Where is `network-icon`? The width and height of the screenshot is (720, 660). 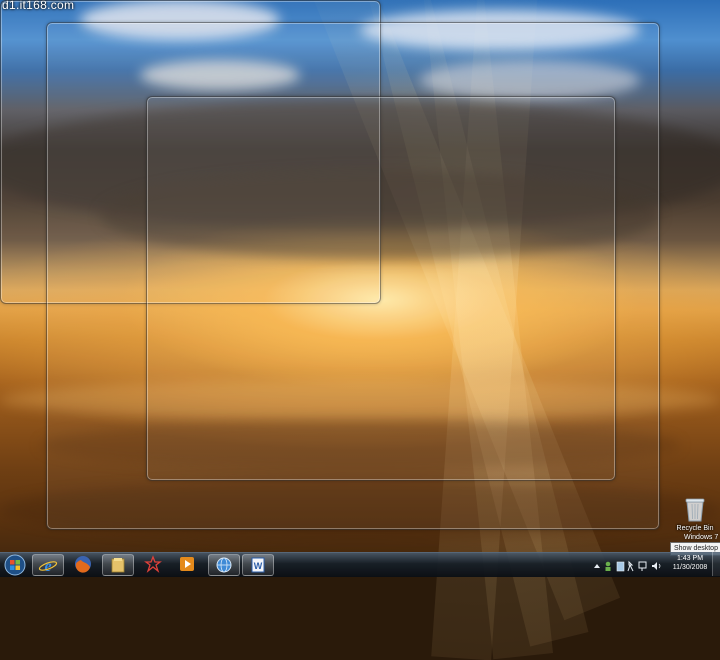 network-icon is located at coordinates (642, 565).